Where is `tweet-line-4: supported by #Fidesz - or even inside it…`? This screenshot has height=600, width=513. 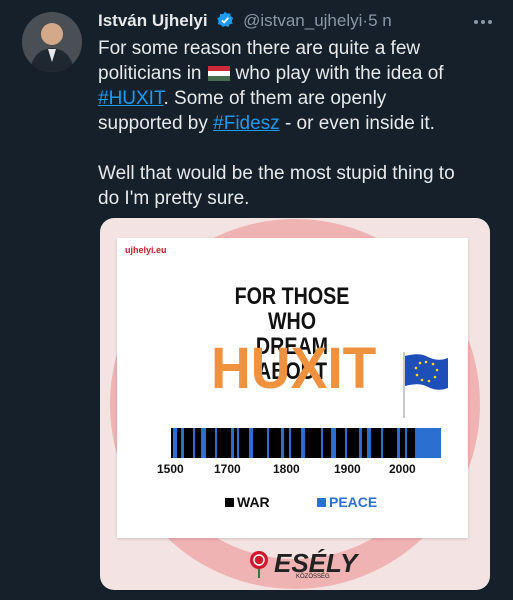
tweet-line-4: supported by #Fidesz - or even inside it… is located at coordinates (266, 123).